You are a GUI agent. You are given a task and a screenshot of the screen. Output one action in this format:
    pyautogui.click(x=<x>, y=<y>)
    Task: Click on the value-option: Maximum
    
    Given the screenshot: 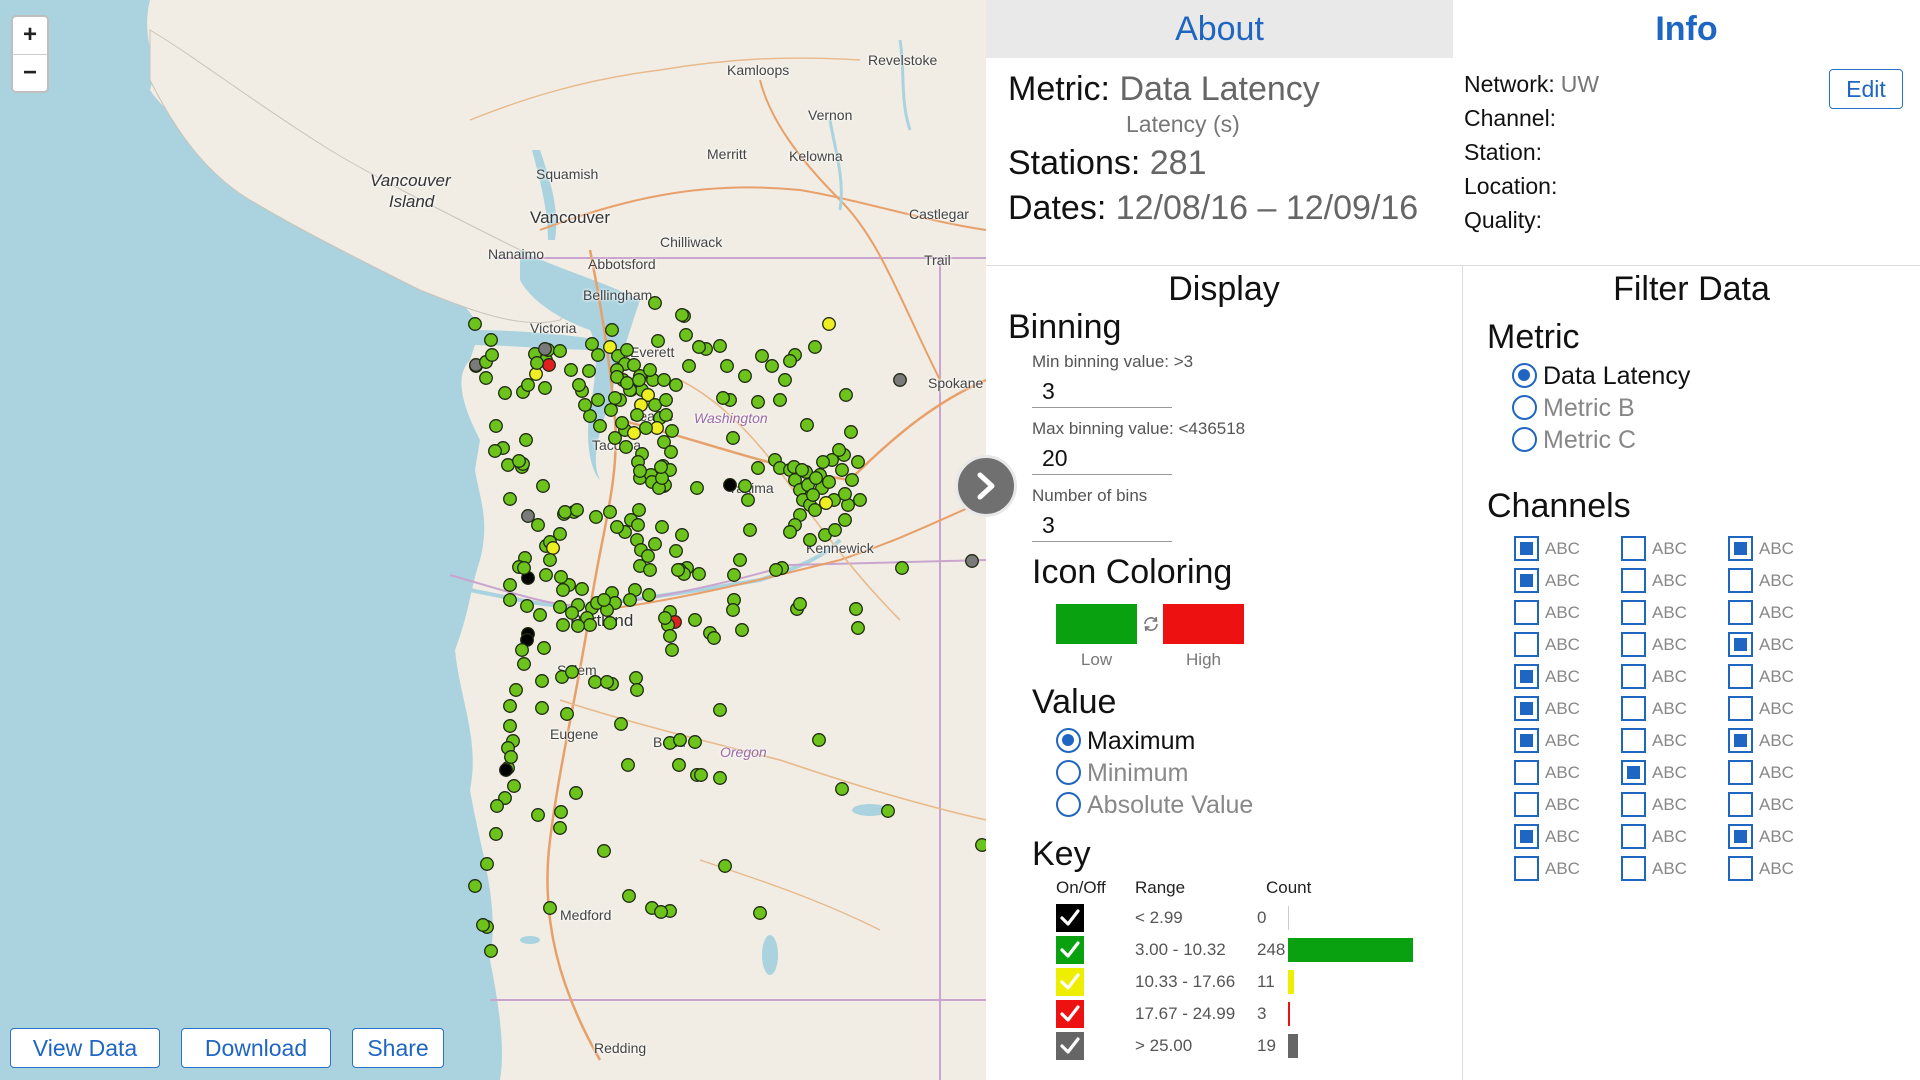 What is the action you would take?
    pyautogui.click(x=1186, y=741)
    